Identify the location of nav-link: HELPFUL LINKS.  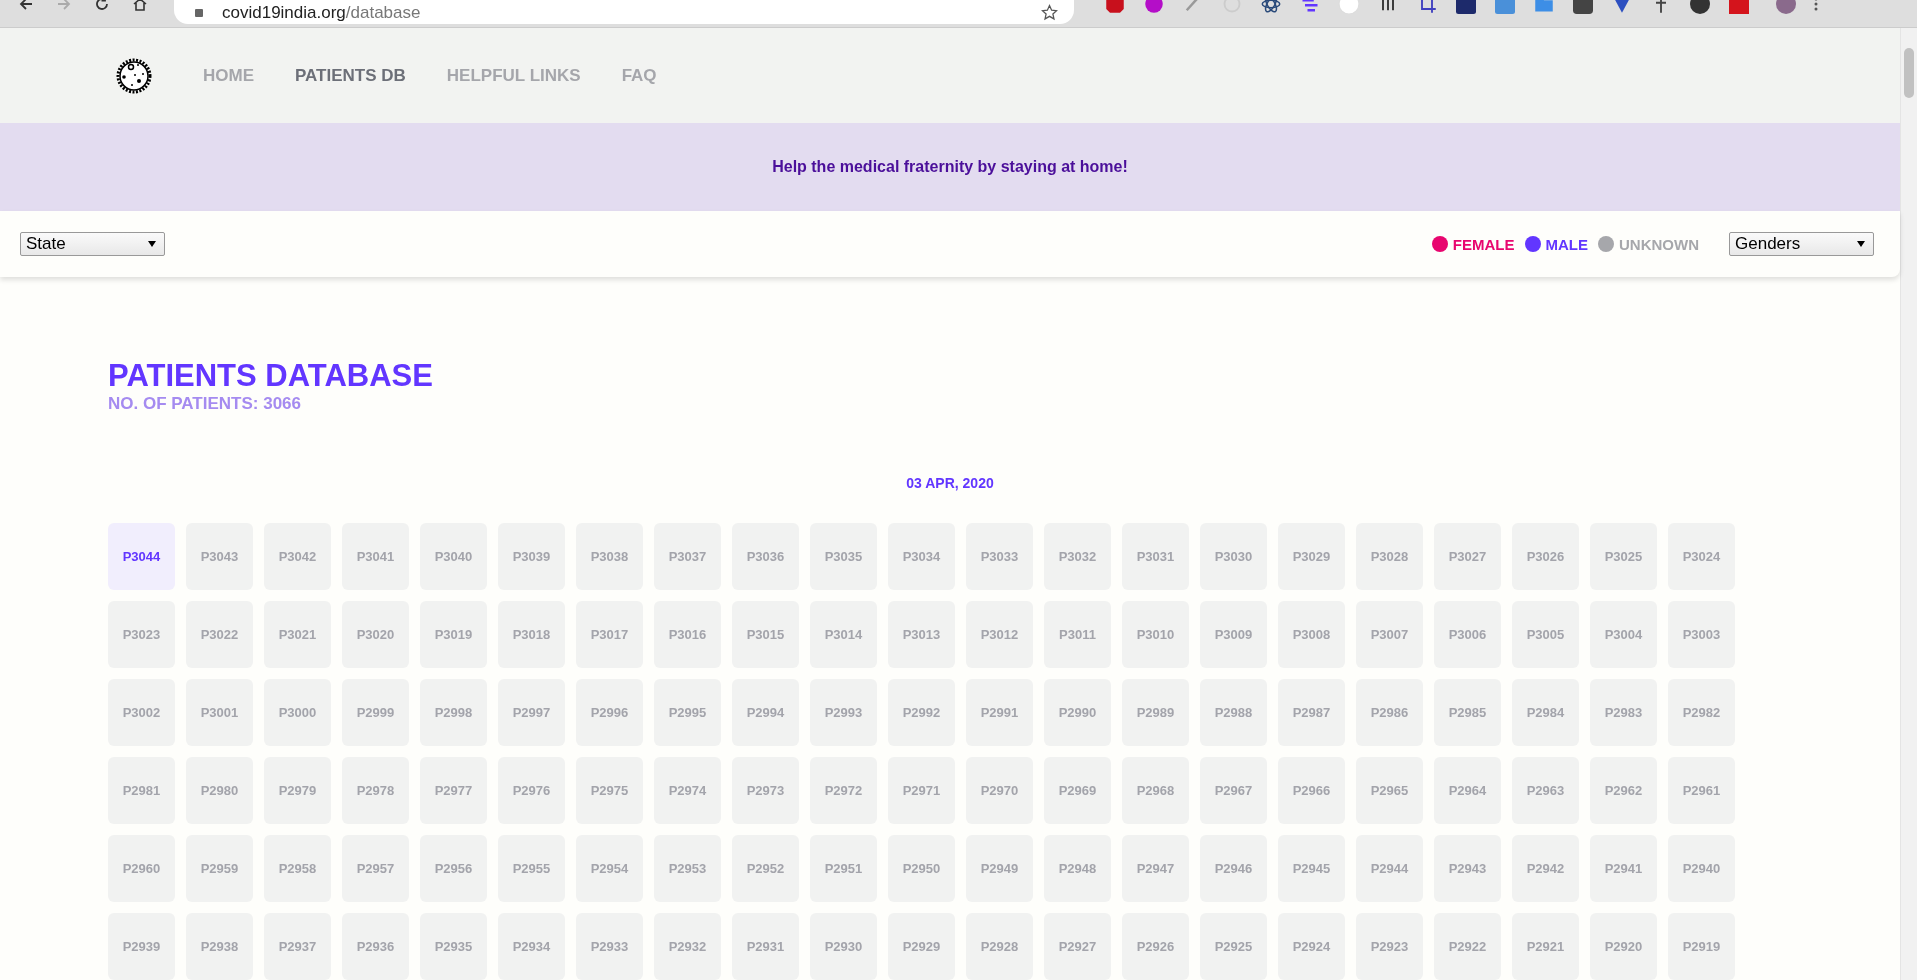
(513, 75).